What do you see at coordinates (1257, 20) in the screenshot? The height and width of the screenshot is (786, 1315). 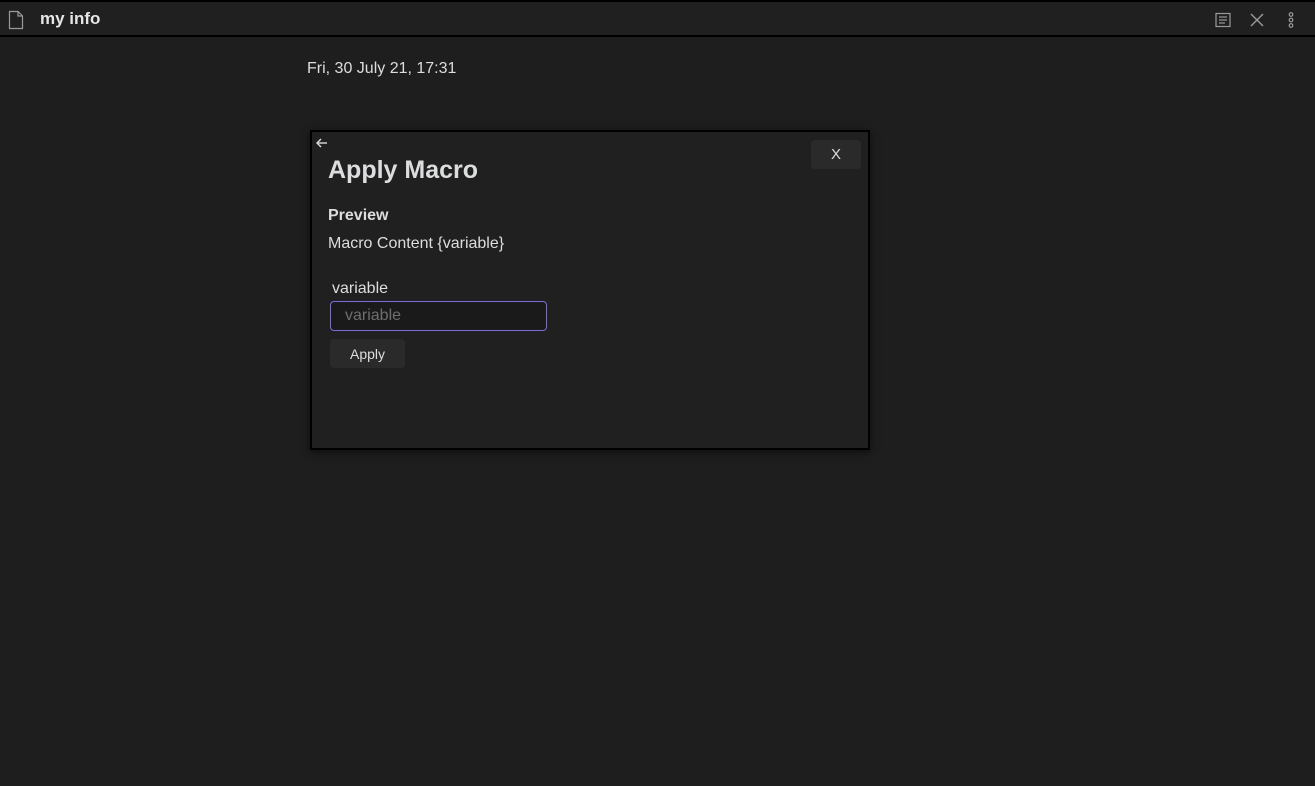 I see `close-pane-icon` at bounding box center [1257, 20].